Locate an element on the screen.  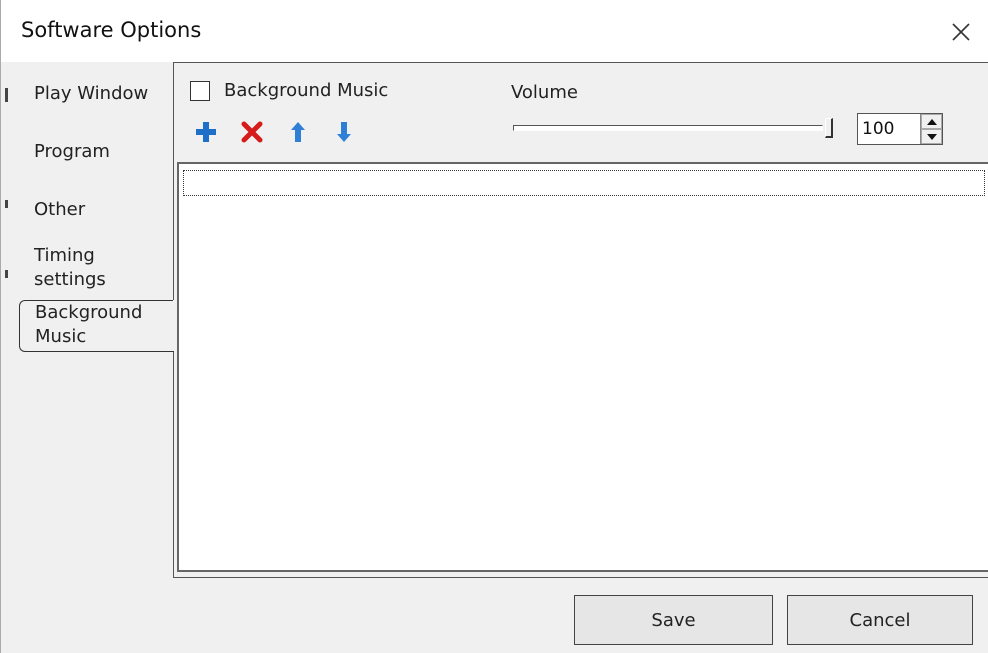
tab-label: Other is located at coordinates (60, 209).